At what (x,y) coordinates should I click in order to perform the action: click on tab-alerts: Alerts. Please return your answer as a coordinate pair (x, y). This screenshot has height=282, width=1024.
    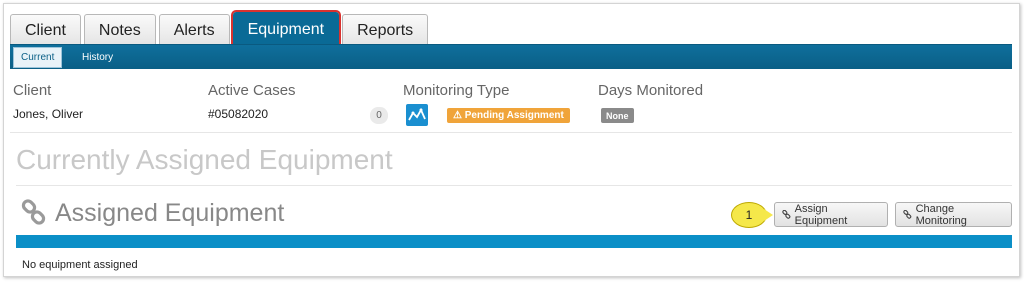
    Looking at the image, I should click on (194, 30).